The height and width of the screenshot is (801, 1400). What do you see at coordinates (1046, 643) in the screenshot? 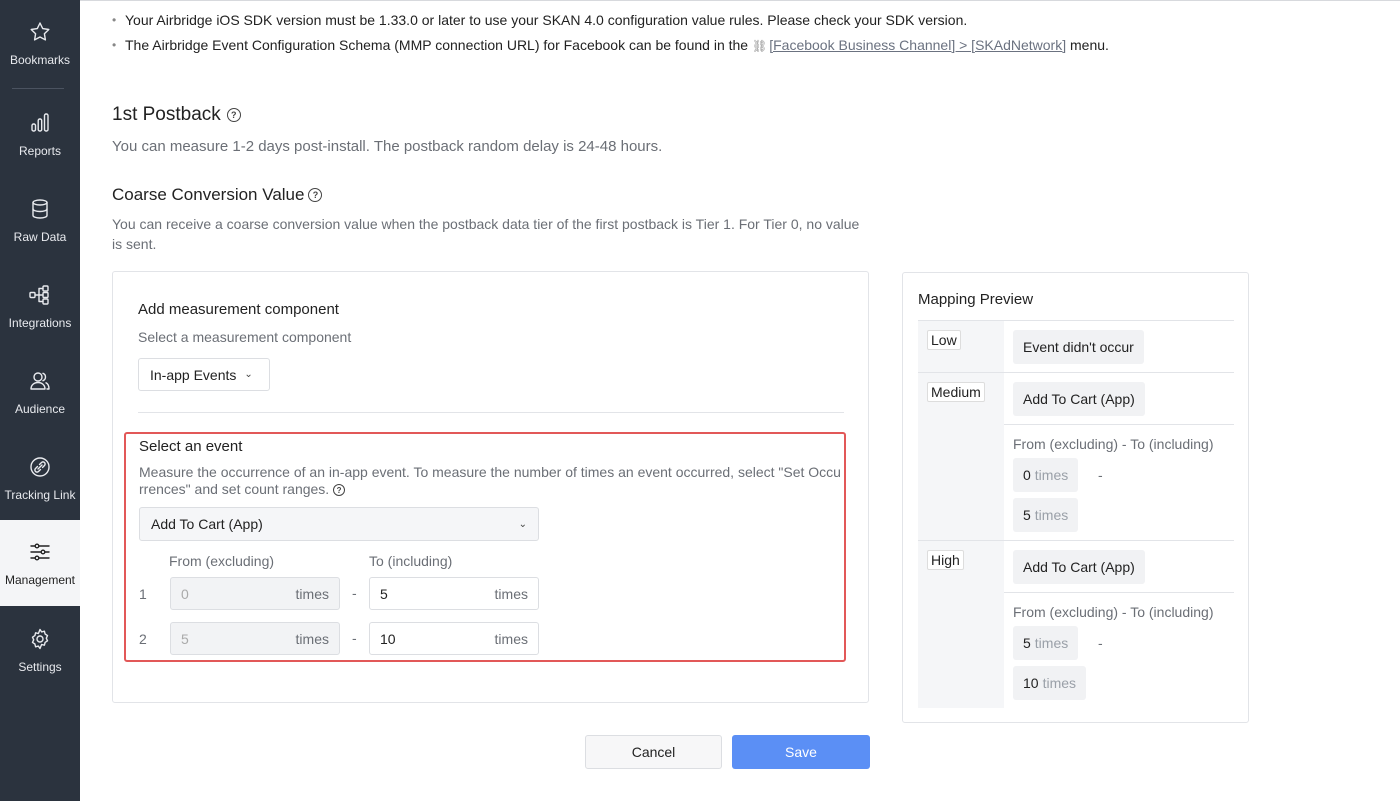
I see `from-chip: 5 times` at bounding box center [1046, 643].